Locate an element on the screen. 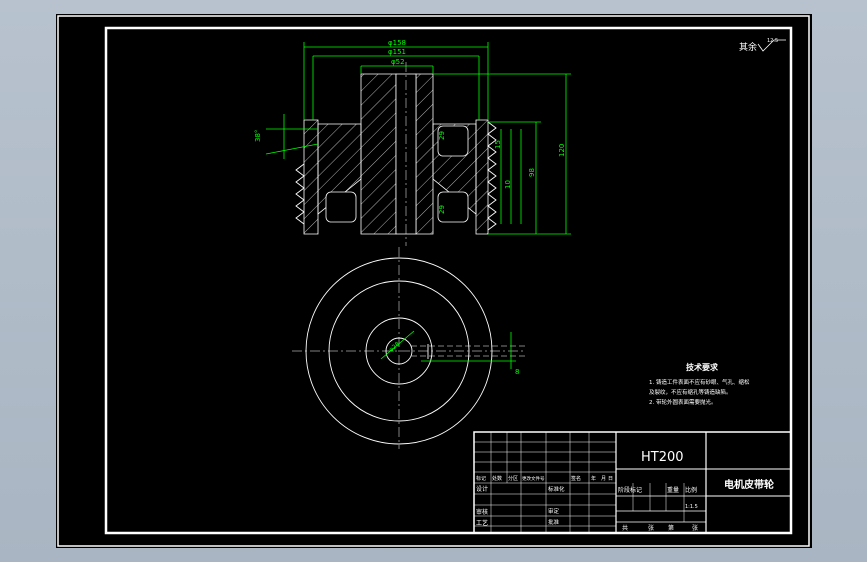  svg-text: 更改文件号 is located at coordinates (533, 478).